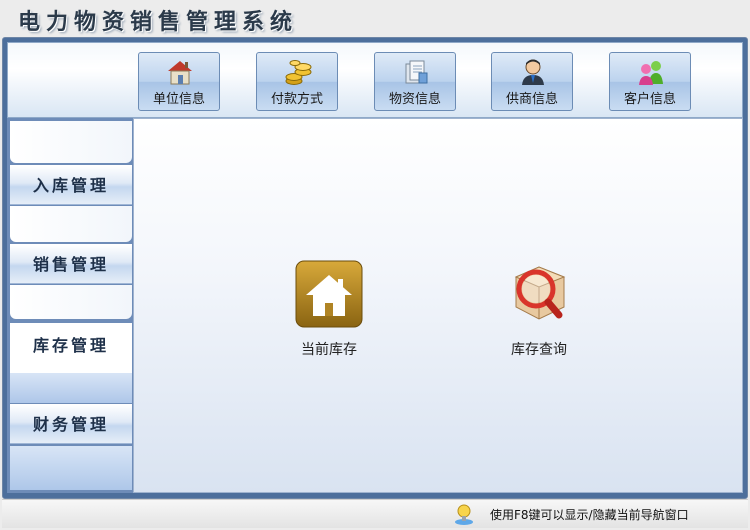 The image size is (750, 530). What do you see at coordinates (71, 224) in the screenshot?
I see `nav-panel-inbound` at bounding box center [71, 224].